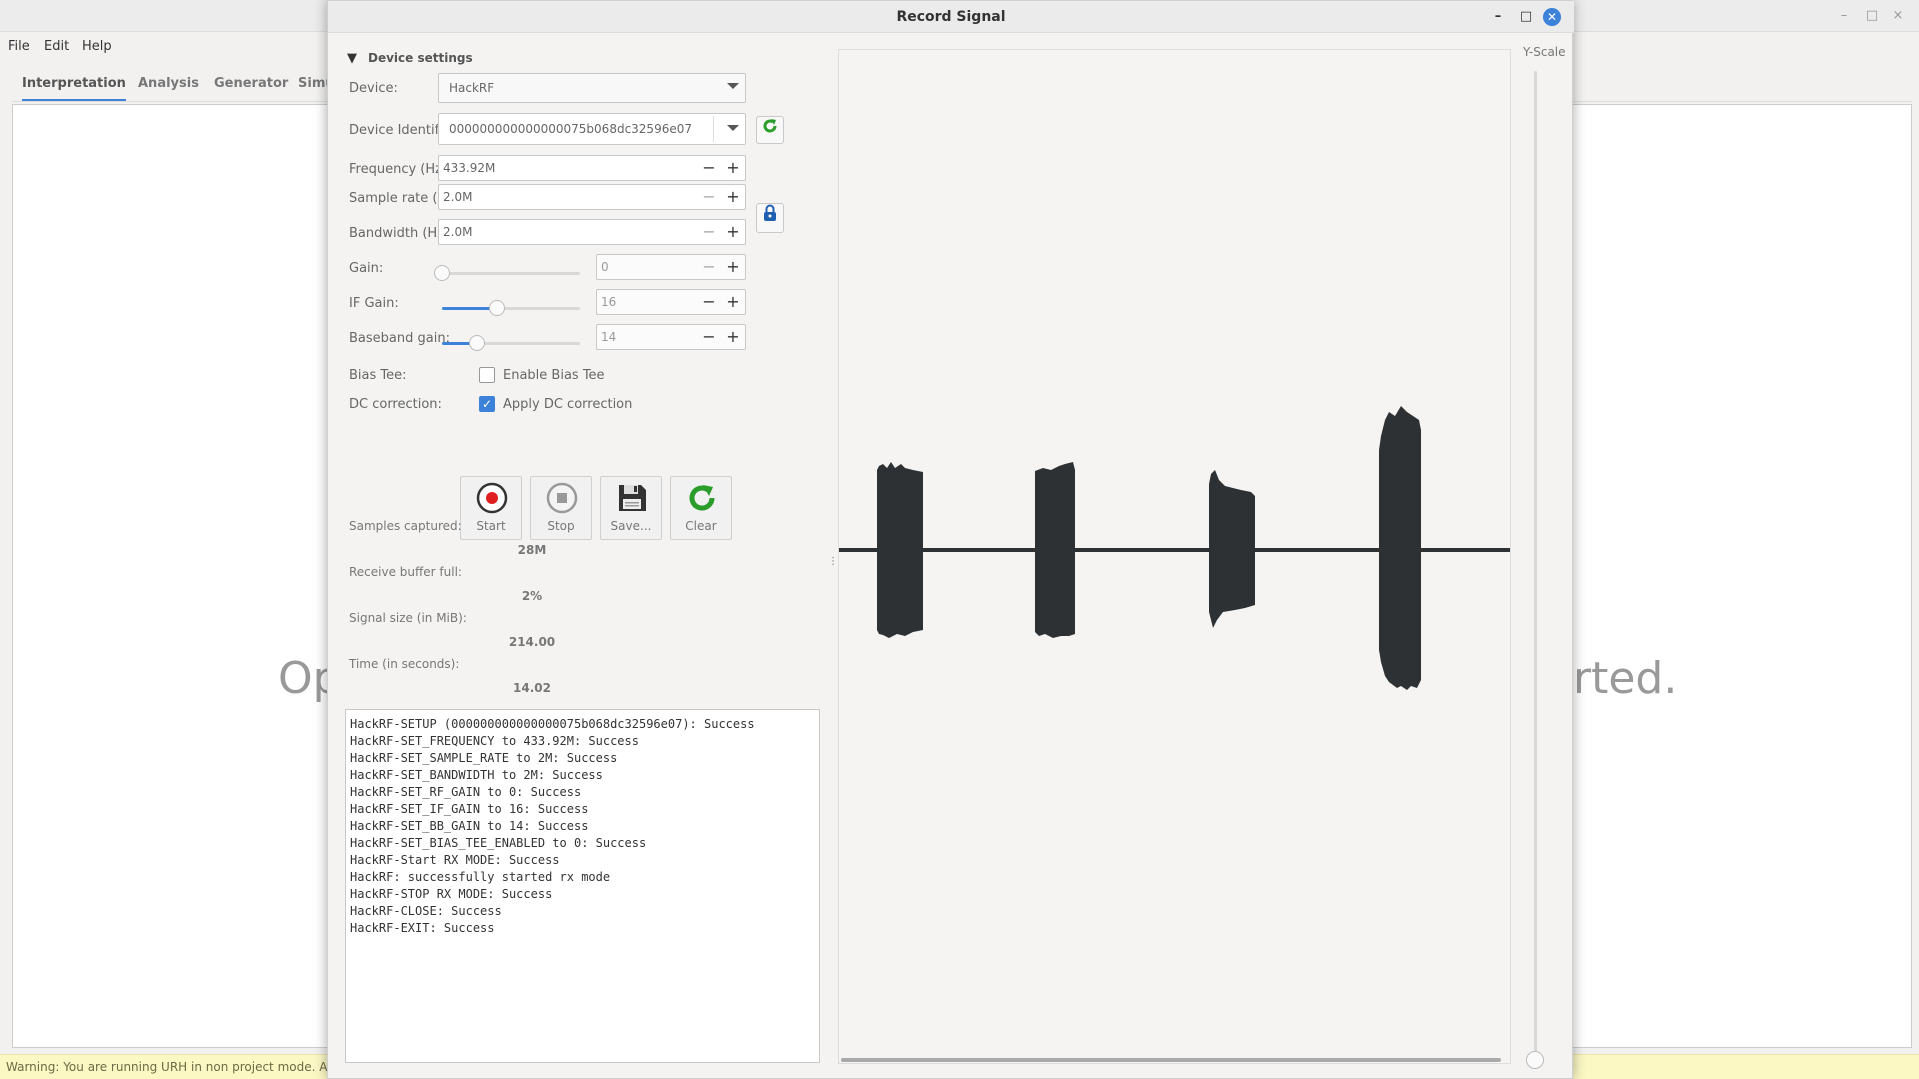  Describe the element at coordinates (592, 197) in the screenshot. I see `sample-rate-spinbox: 2.0M − +` at that location.